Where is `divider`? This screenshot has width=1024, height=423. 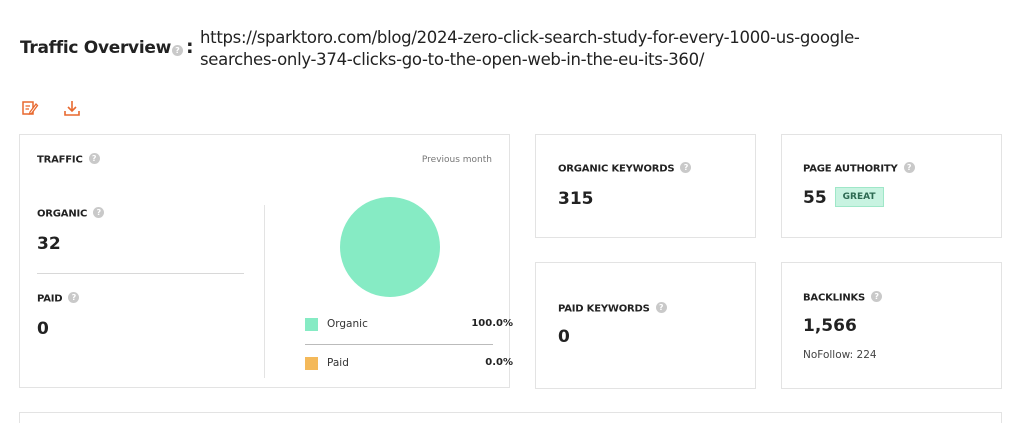 divider is located at coordinates (140, 273).